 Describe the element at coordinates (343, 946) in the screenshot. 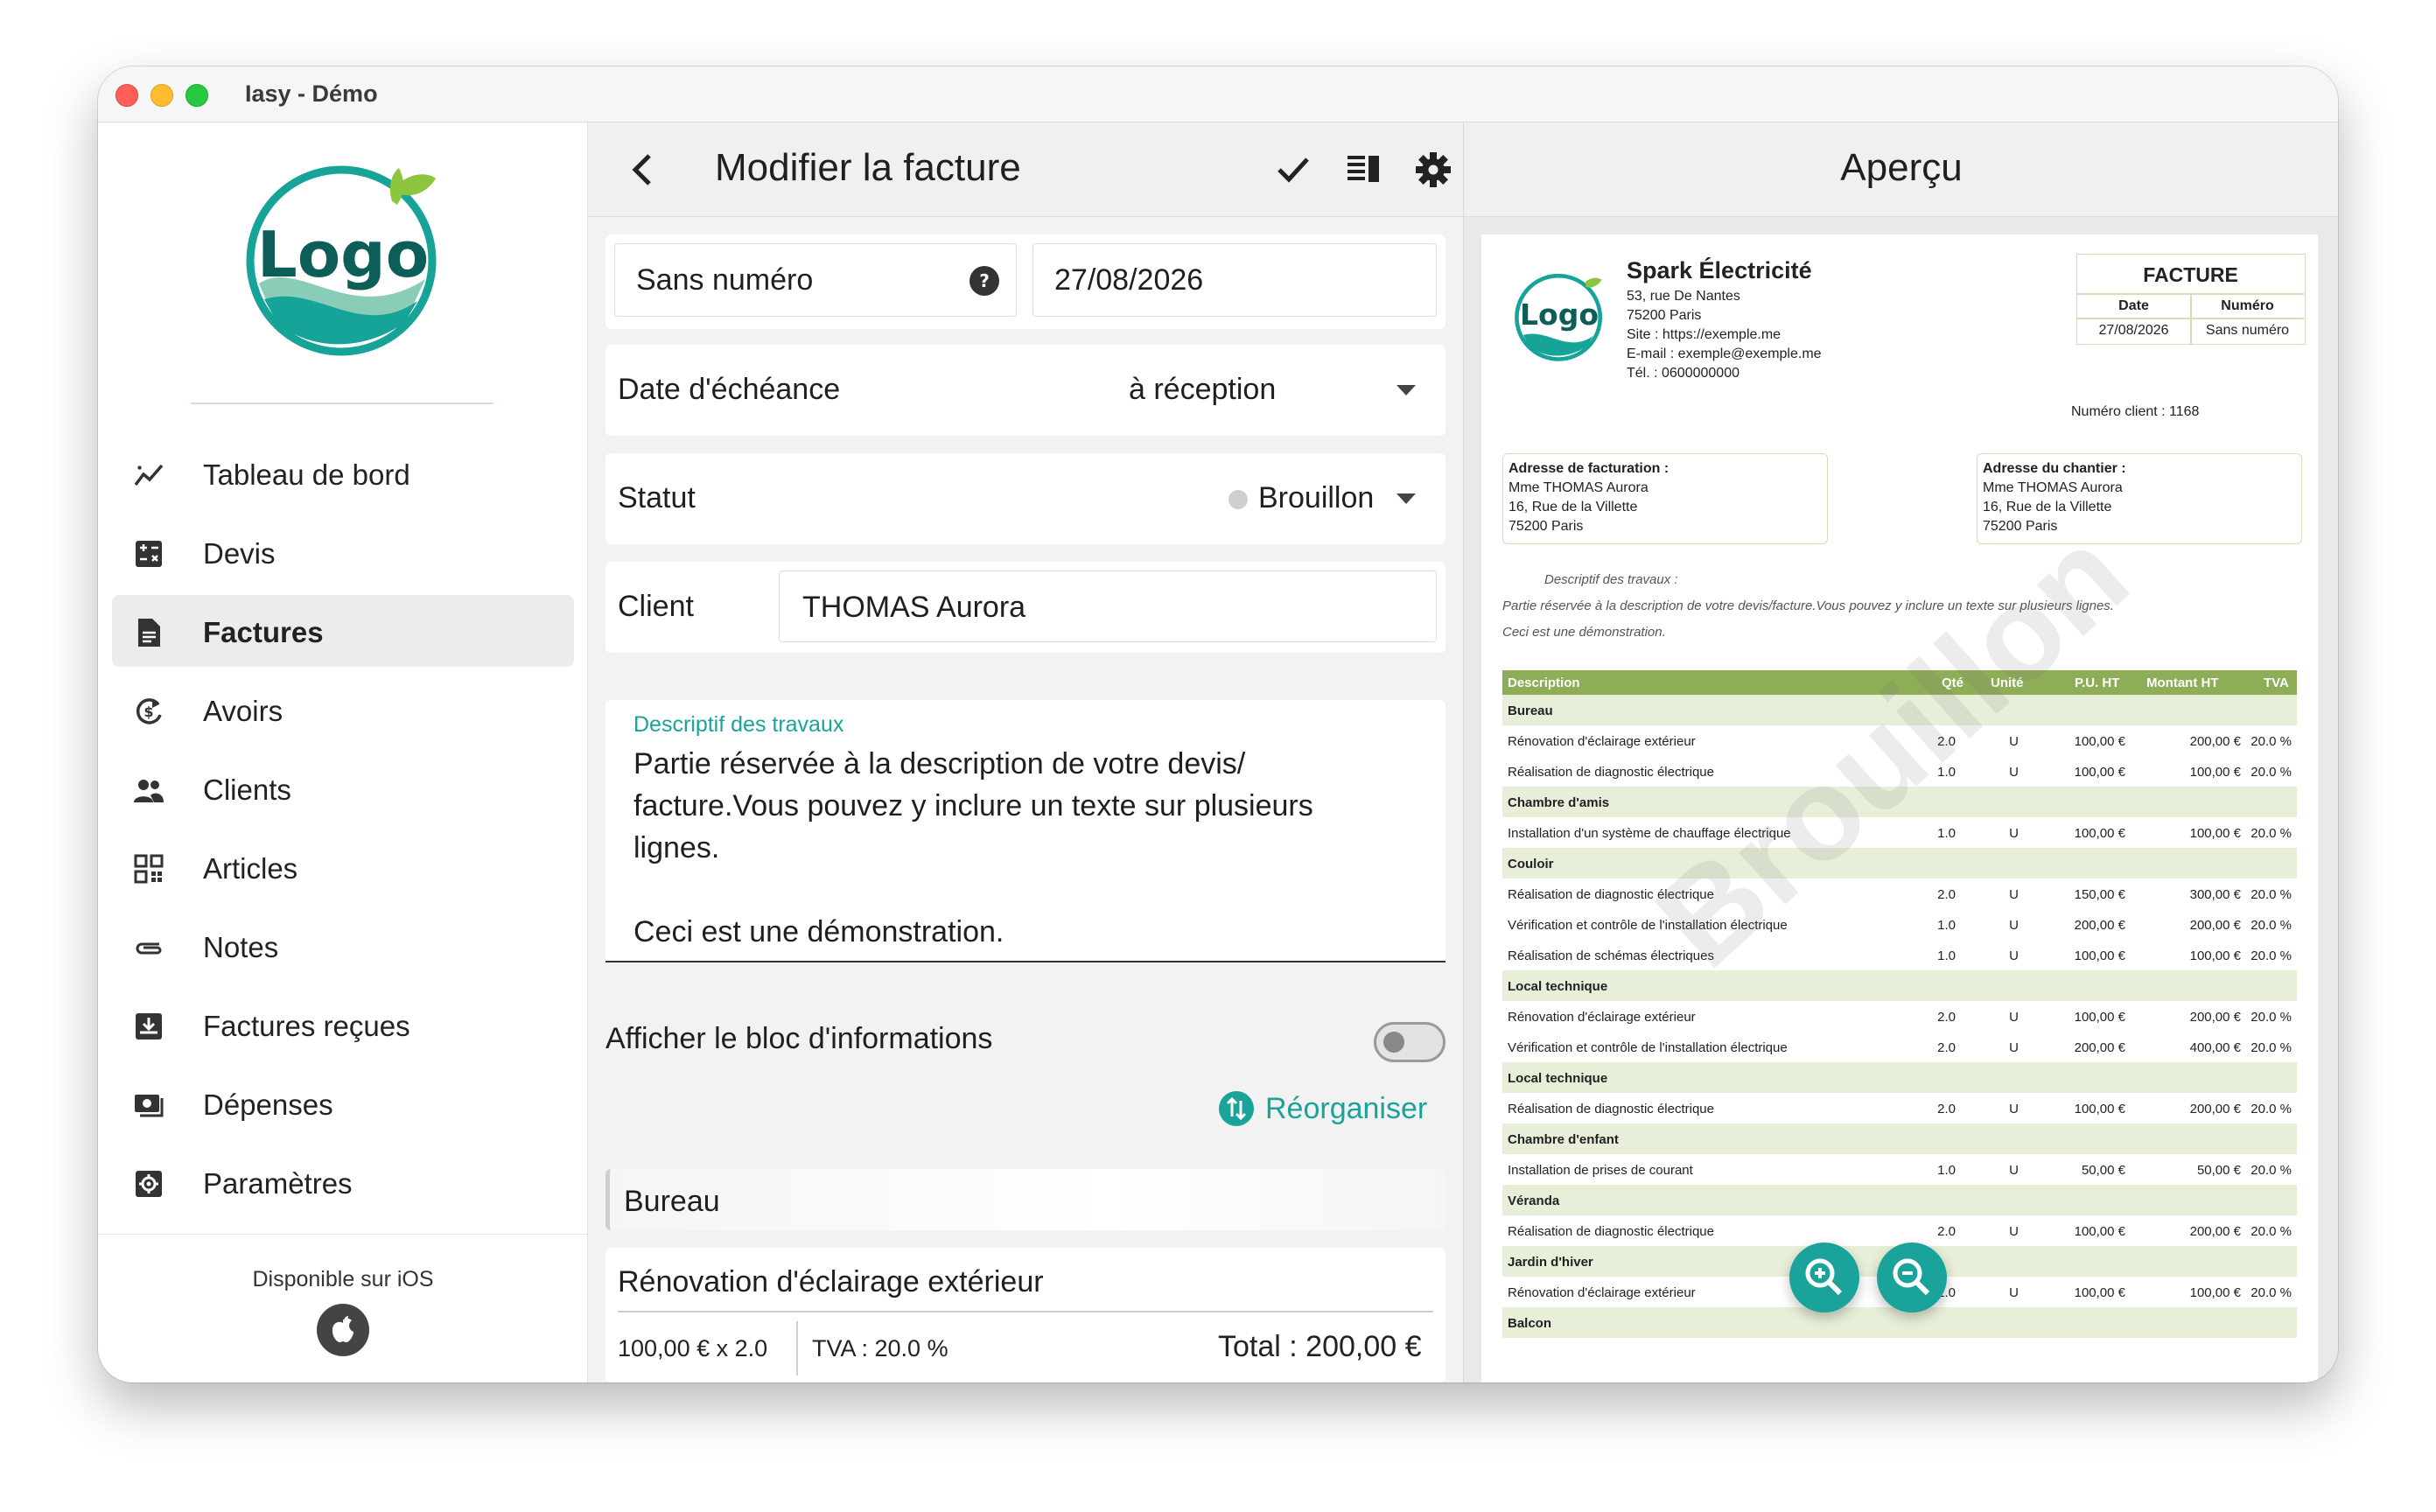

I see `sidebar-item-notes: Notes` at that location.